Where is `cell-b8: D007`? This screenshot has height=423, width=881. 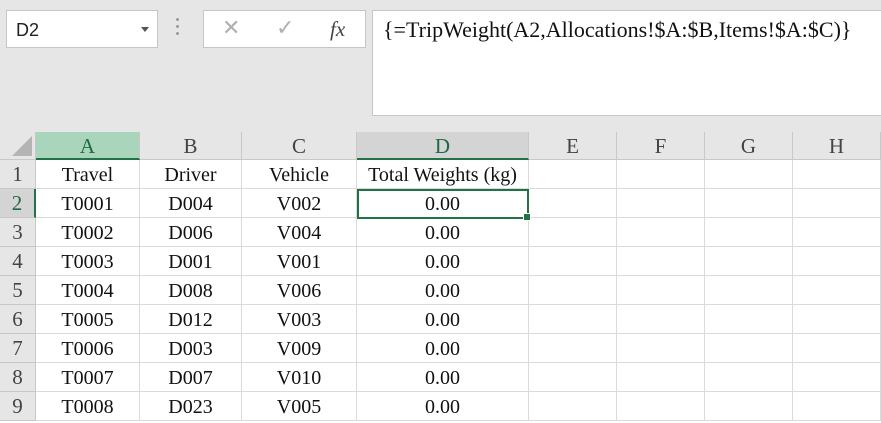 cell-b8: D007 is located at coordinates (191, 377).